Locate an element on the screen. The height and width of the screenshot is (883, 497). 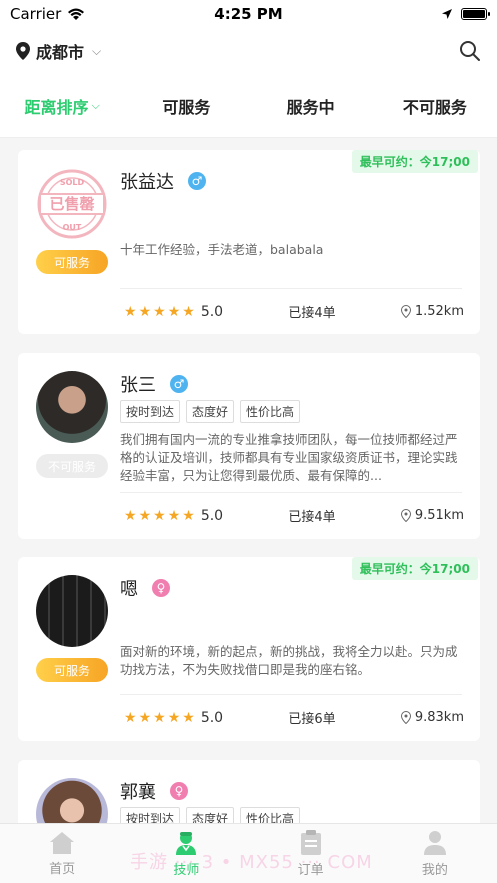
location-arrow-icon is located at coordinates (447, 14).